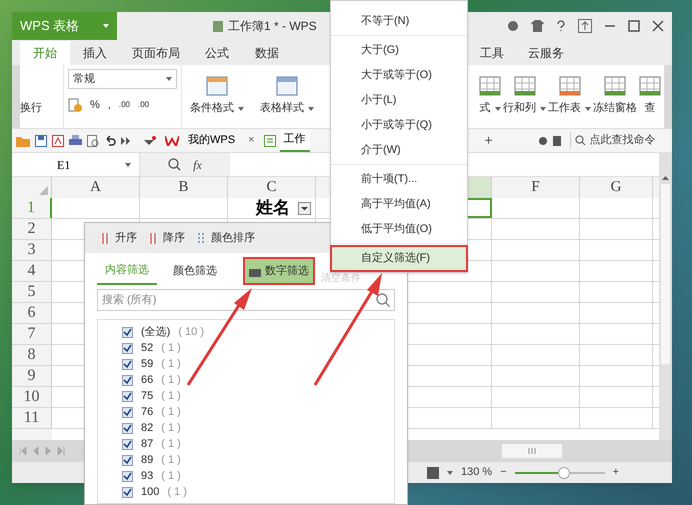 Image resolution: width=692 pixels, height=505 pixels. I want to click on filter-item-label: 75, so click(147, 396).